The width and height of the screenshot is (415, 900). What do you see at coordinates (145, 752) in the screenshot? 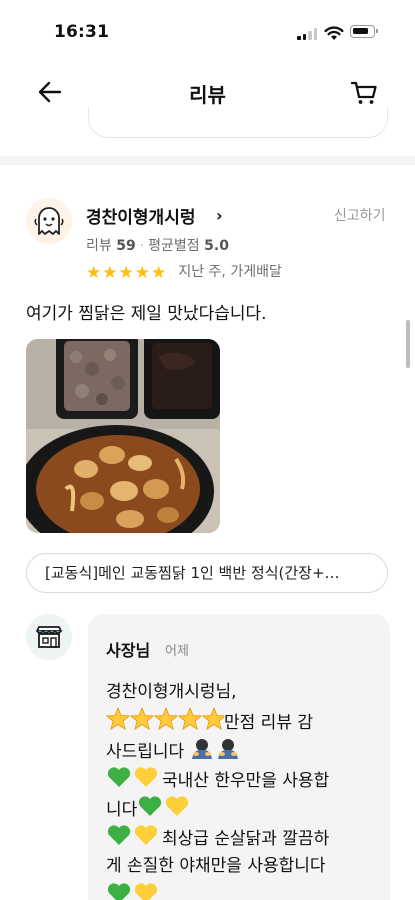
I see `reply-line-text: 사드립니다` at bounding box center [145, 752].